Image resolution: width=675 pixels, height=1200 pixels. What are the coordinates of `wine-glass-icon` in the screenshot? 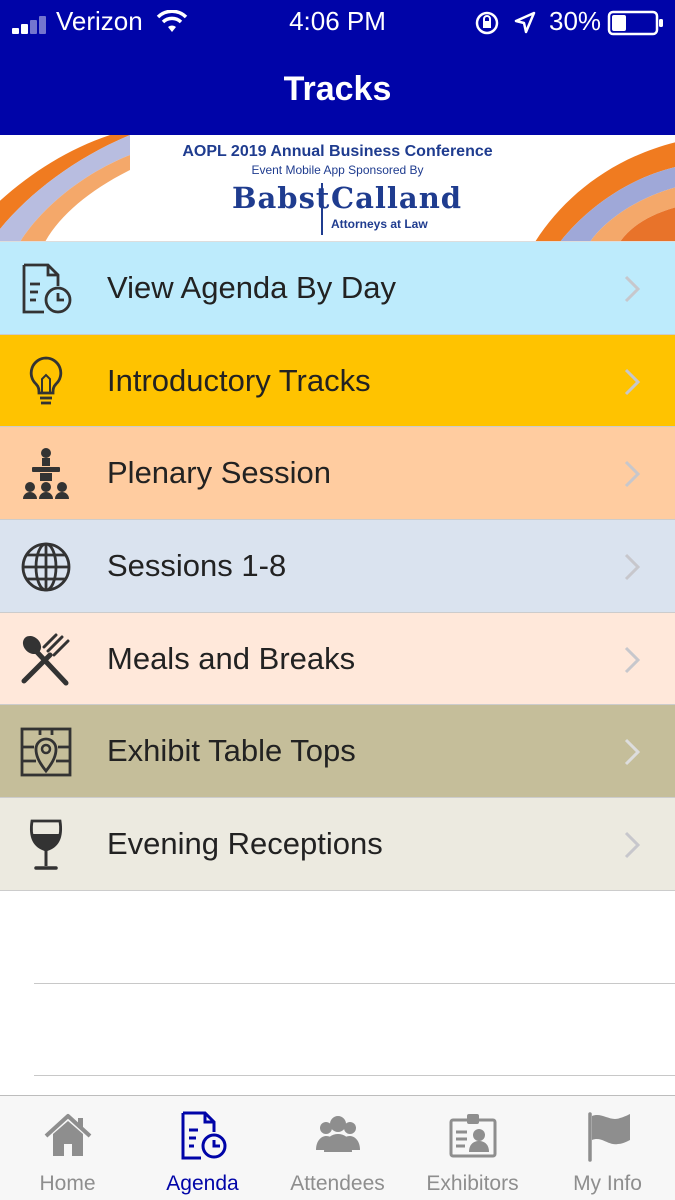 It's located at (46, 844).